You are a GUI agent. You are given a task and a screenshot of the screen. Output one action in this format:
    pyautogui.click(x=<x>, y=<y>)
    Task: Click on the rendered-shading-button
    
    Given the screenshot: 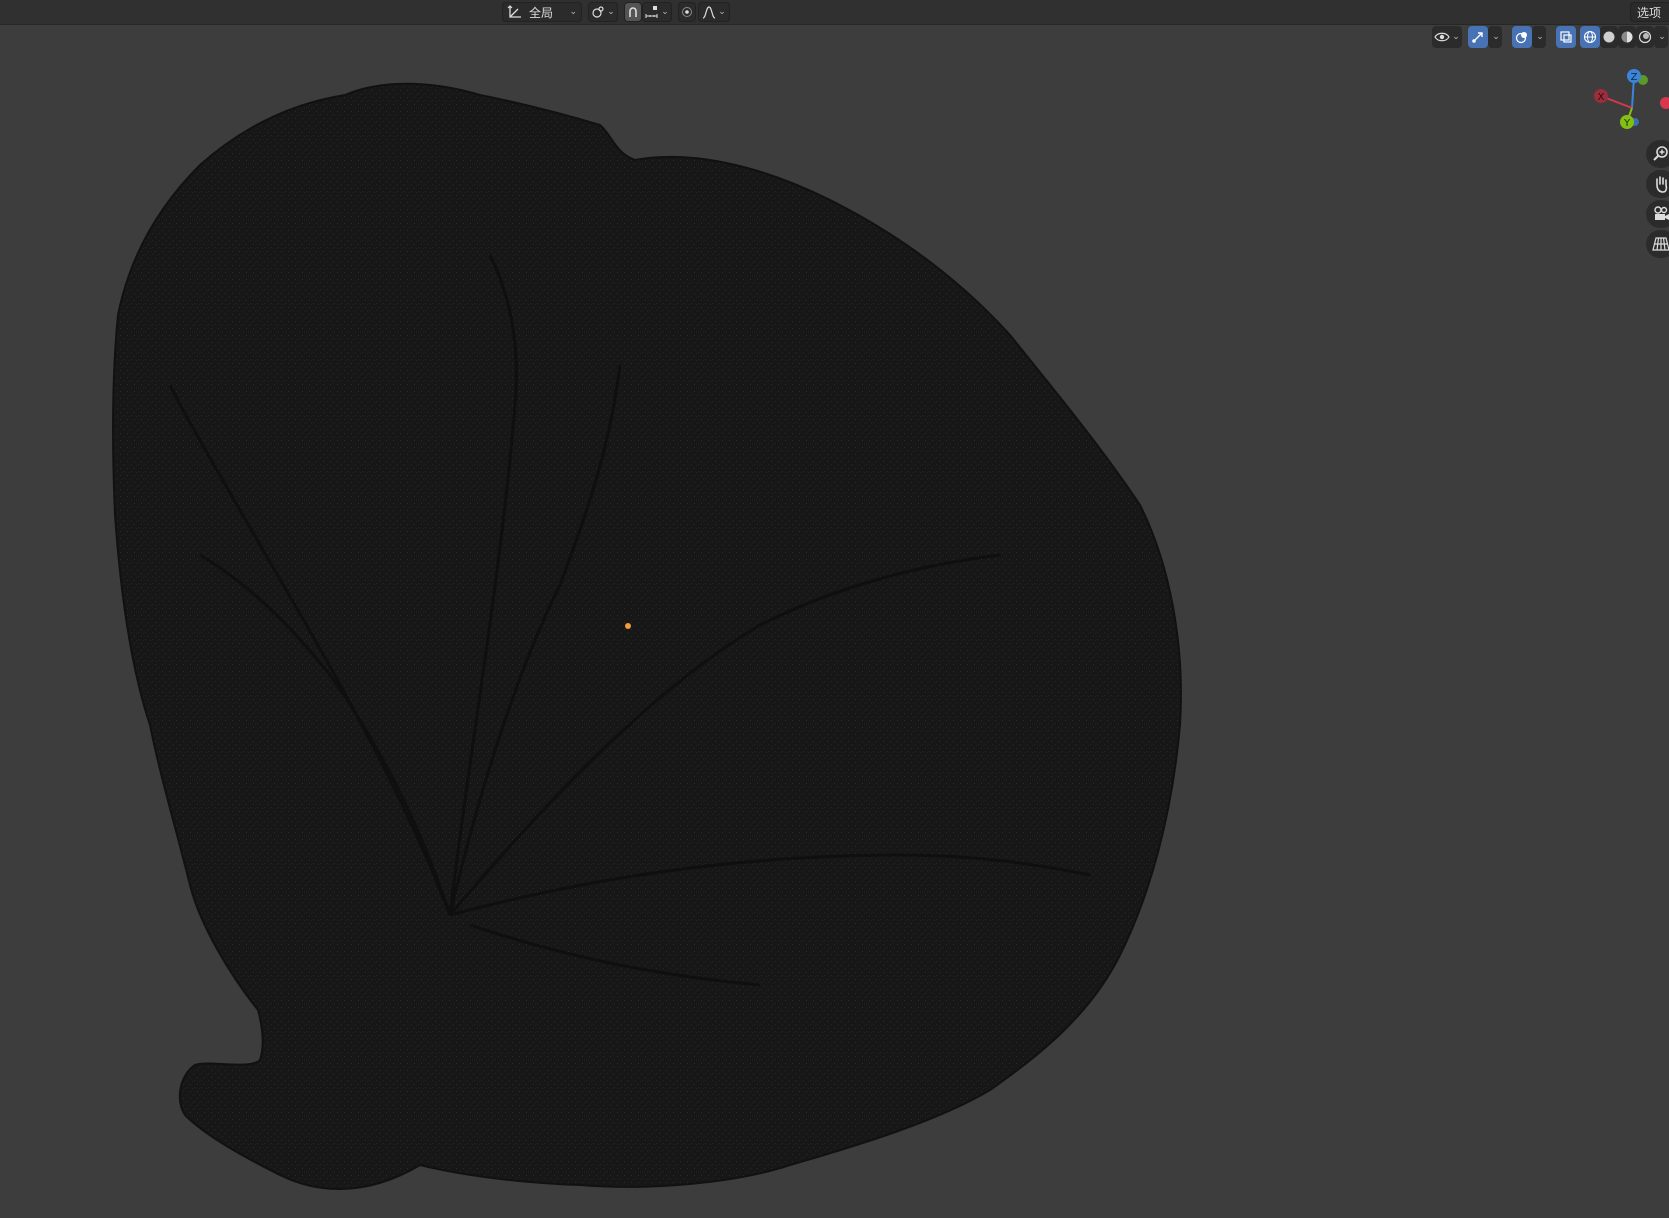 What is the action you would take?
    pyautogui.click(x=1645, y=37)
    